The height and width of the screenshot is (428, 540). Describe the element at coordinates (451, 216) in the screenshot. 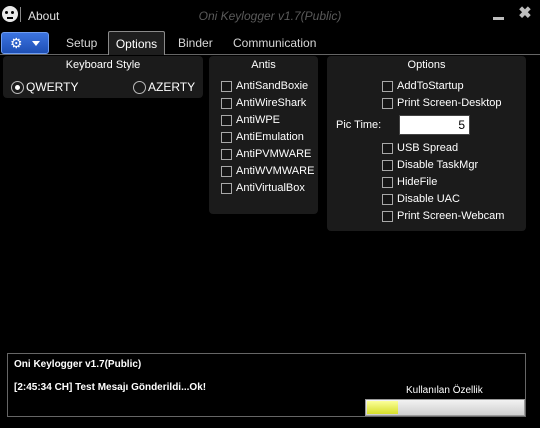

I see `print-screen-webcam-label: Print Screen-Webcam` at that location.